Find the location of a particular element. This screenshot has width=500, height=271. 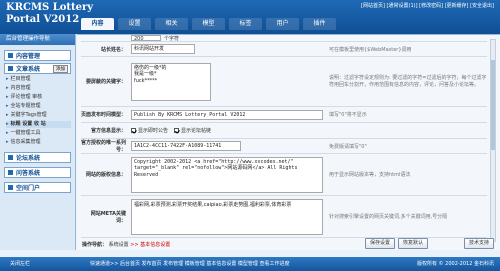

top-value-hint: 个字符 is located at coordinates (172, 38).